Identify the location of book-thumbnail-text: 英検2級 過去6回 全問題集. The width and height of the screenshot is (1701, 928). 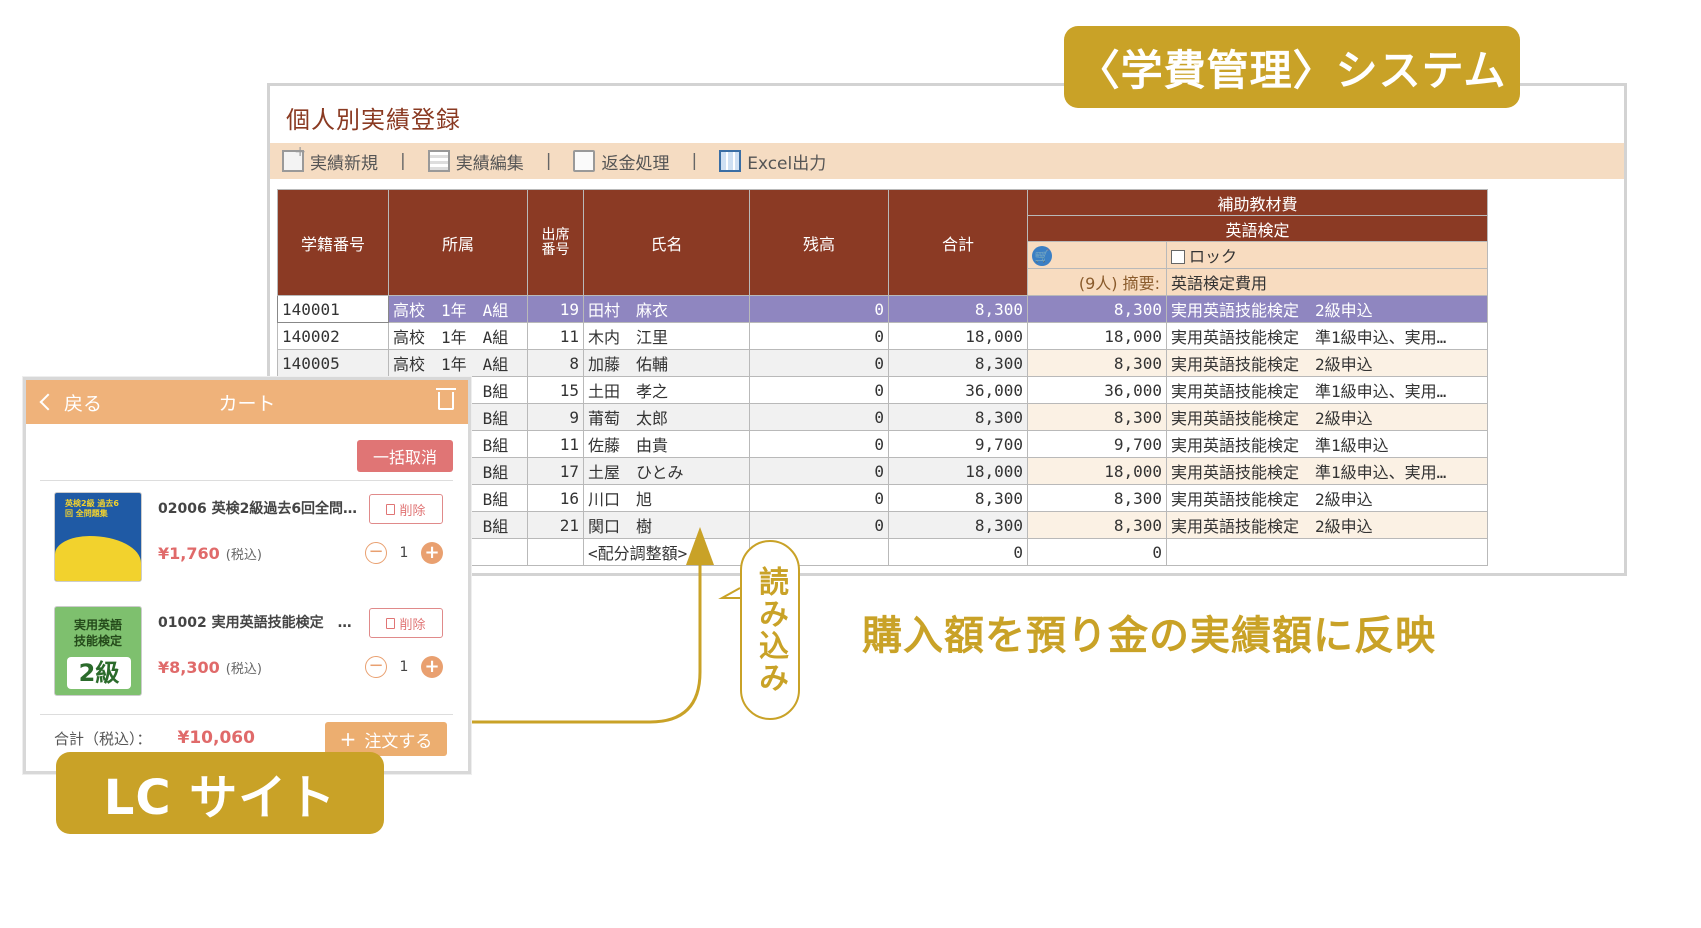
(92, 508).